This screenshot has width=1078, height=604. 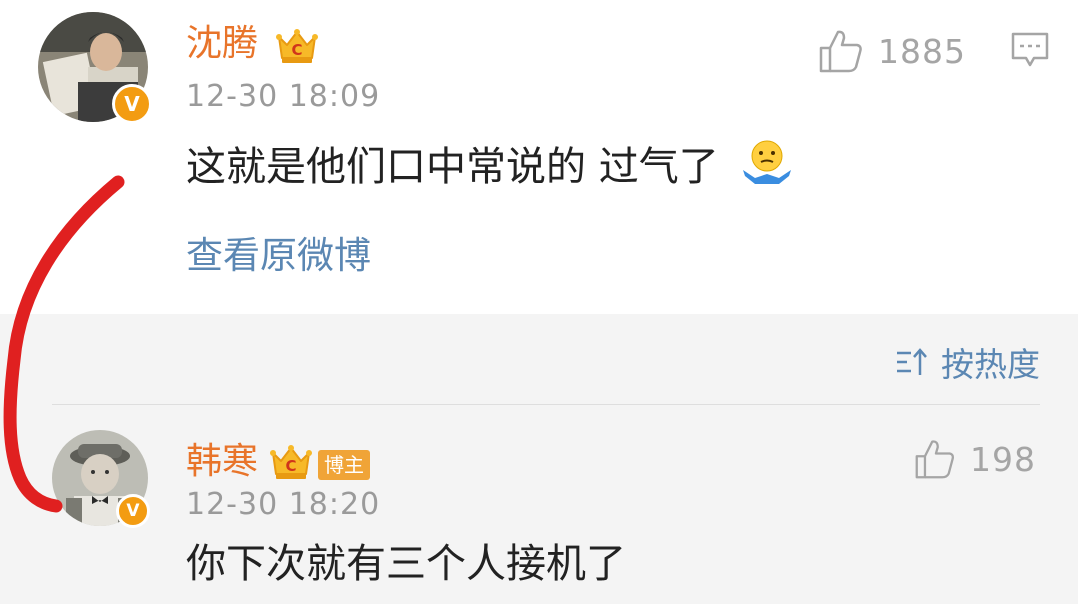 What do you see at coordinates (912, 361) in the screenshot?
I see `sort-icon` at bounding box center [912, 361].